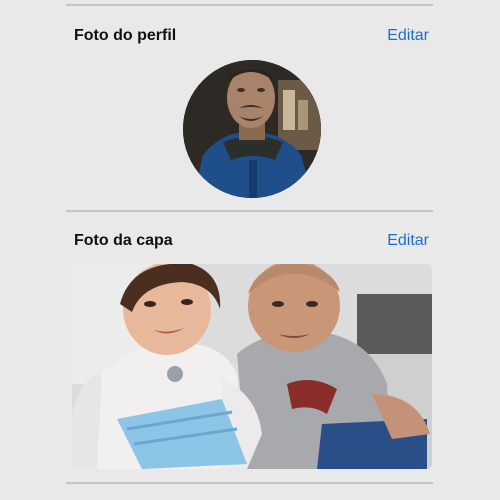  Describe the element at coordinates (125, 35) in the screenshot. I see `profile-photo-title: Foto do perfil` at that location.